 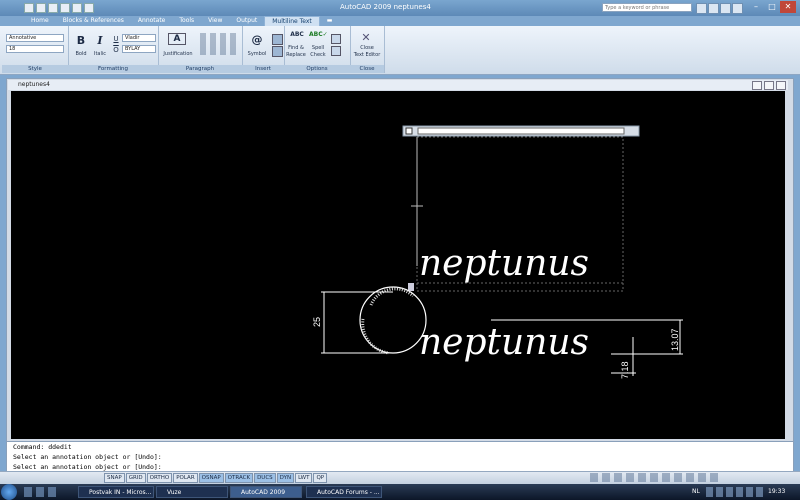 I want to click on symbol-label: Symbol, so click(x=257, y=54).